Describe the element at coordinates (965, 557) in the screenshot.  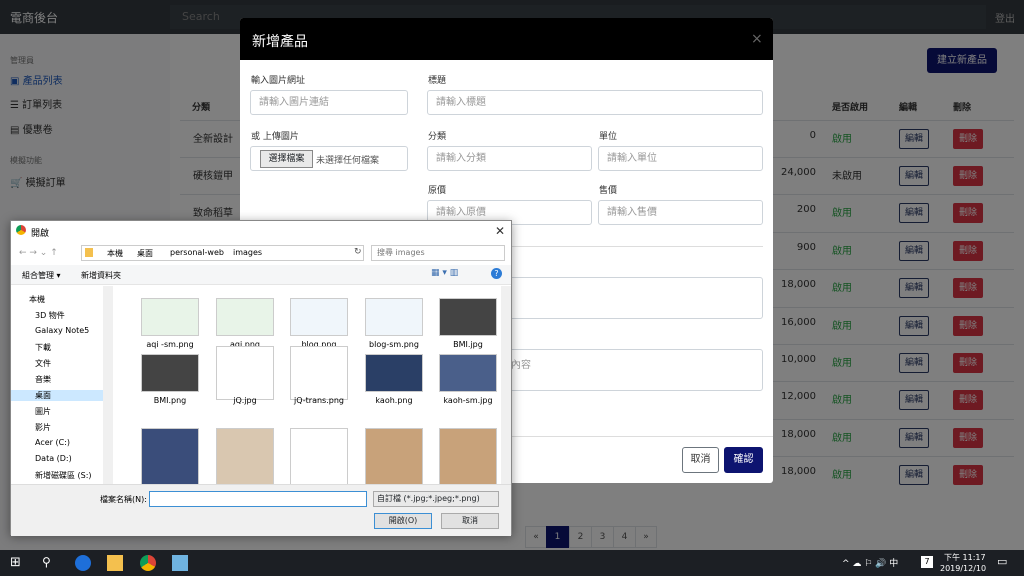
I see `clock-time: 下午 11:17` at that location.